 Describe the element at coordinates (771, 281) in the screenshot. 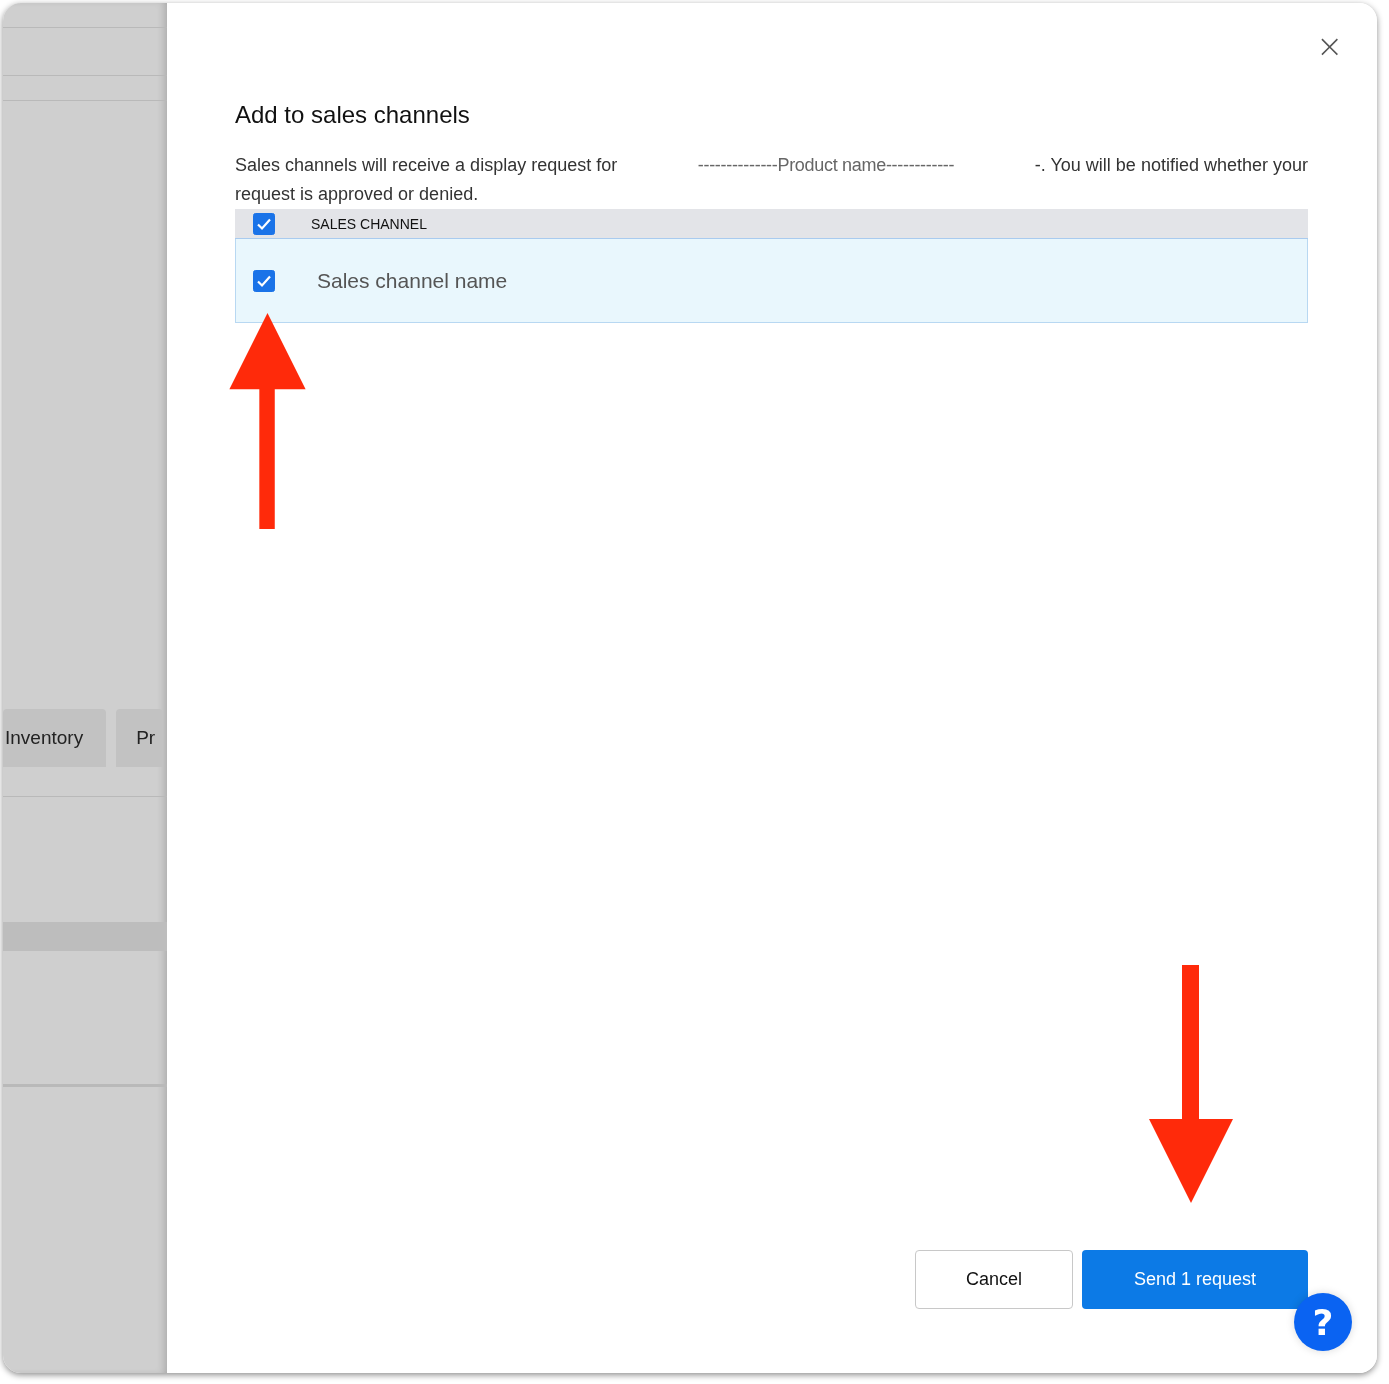

I see `table-row: Sales channel name` at that location.